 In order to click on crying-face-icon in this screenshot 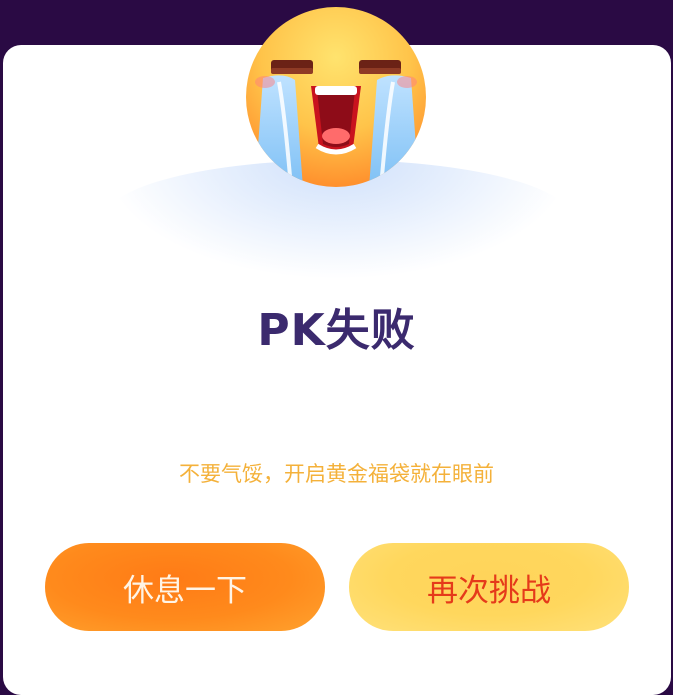, I will do `click(336, 97)`.